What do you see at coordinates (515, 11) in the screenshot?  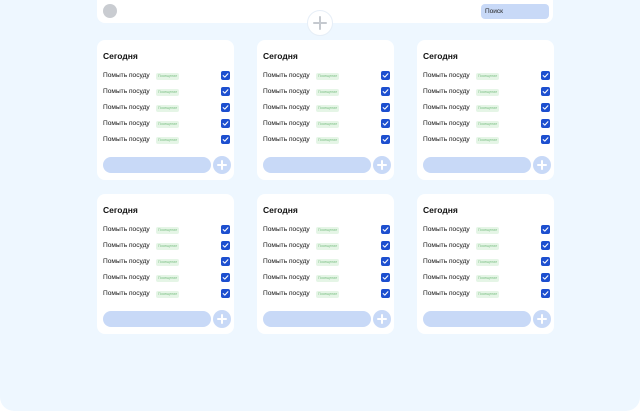 I see `search-input` at bounding box center [515, 11].